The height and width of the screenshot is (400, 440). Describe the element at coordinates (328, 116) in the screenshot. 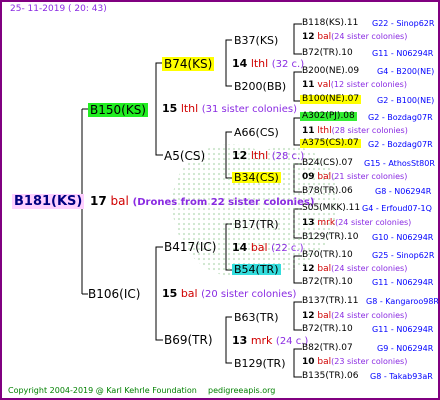

I see `gen4-top-3: A302(PJ).08` at that location.